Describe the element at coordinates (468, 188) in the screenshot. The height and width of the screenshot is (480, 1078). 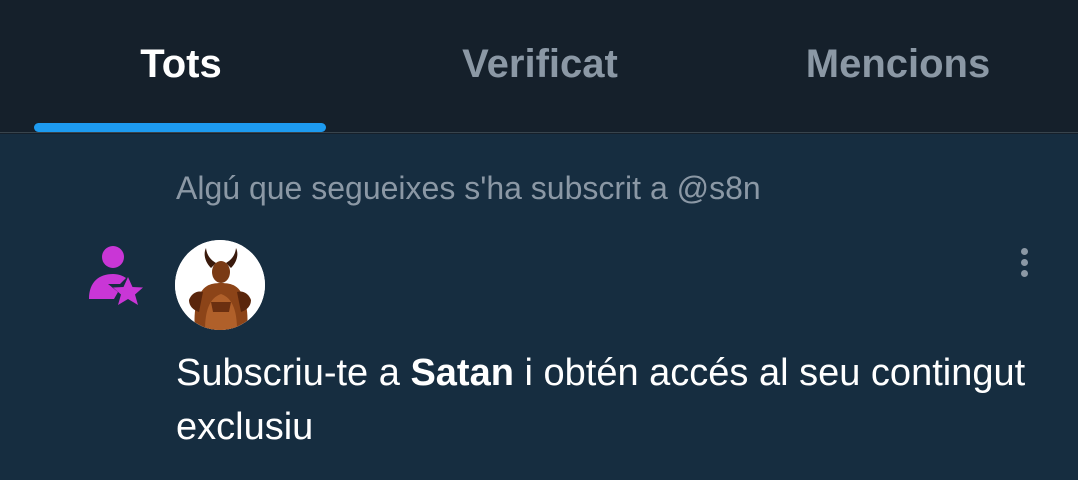
I see `notification-context: Algú que segueixes s'ha subscrit a @s8n` at that location.